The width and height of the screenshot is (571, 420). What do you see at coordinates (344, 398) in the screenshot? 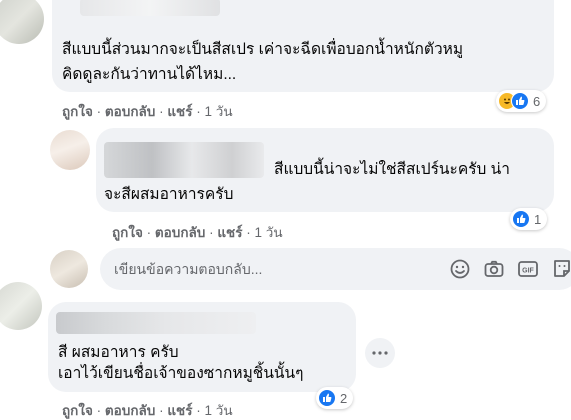
I see `reaction-count: 2` at bounding box center [344, 398].